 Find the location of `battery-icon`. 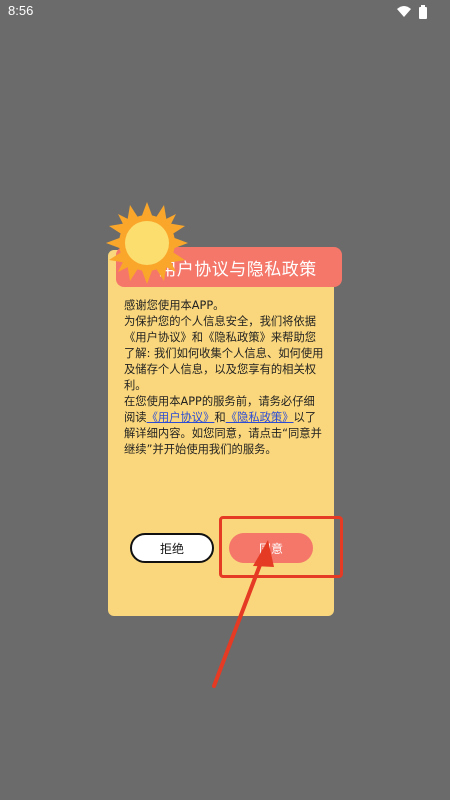

battery-icon is located at coordinates (423, 12).